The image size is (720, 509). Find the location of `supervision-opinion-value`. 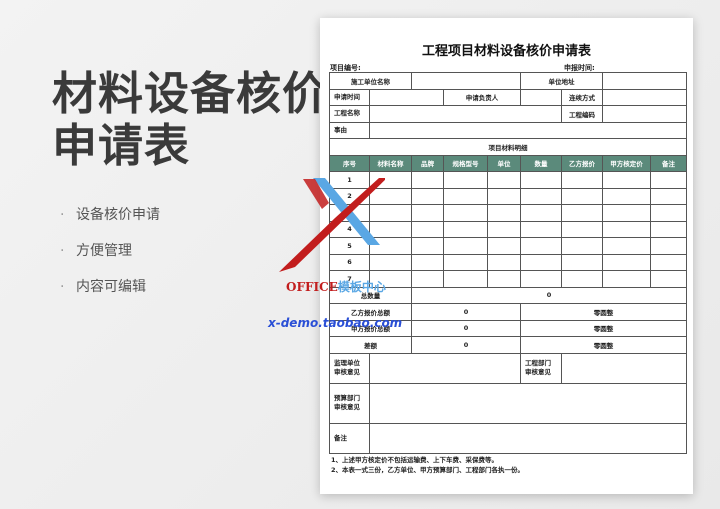

supervision-opinion-value is located at coordinates (445, 368).